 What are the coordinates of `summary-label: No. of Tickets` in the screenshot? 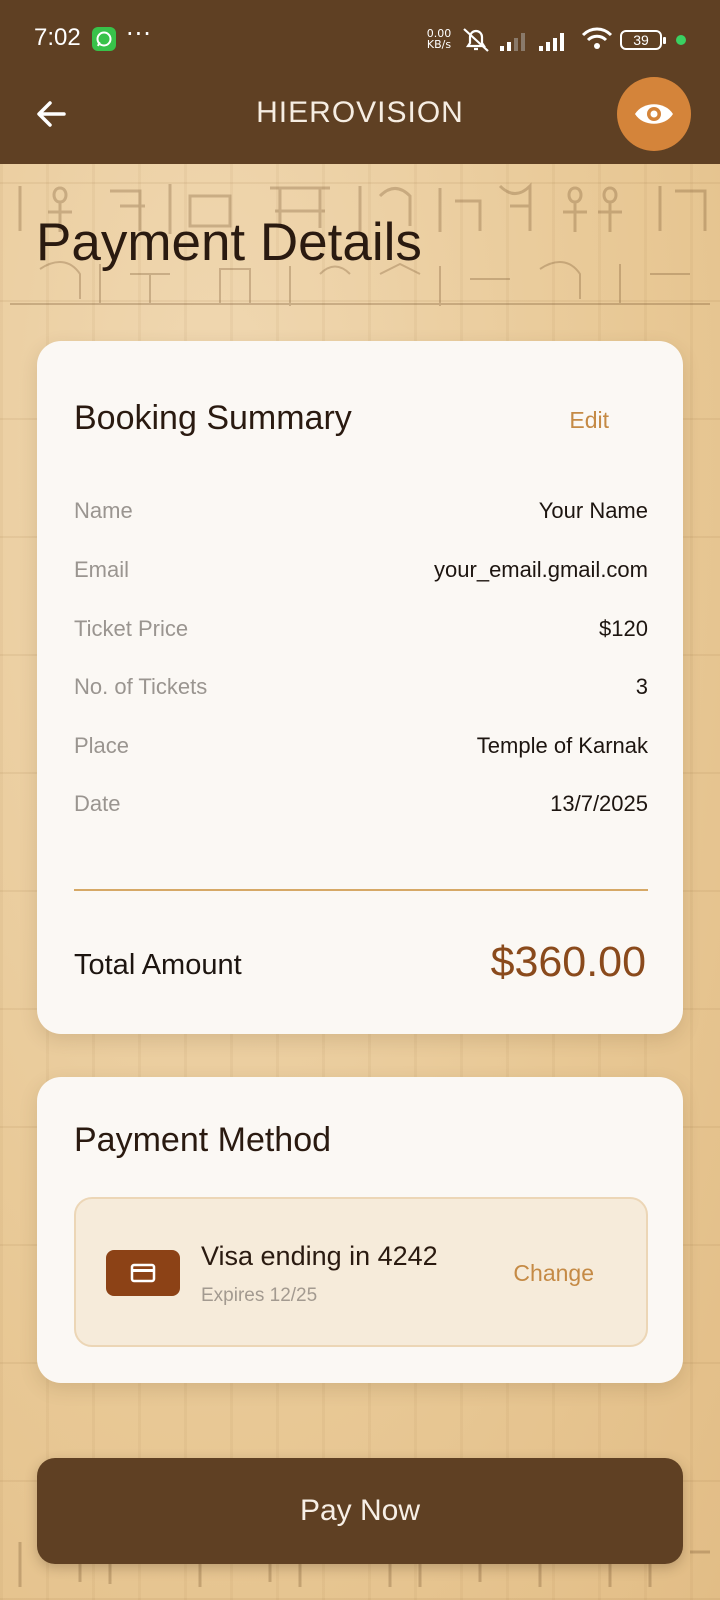 It's located at (141, 686).